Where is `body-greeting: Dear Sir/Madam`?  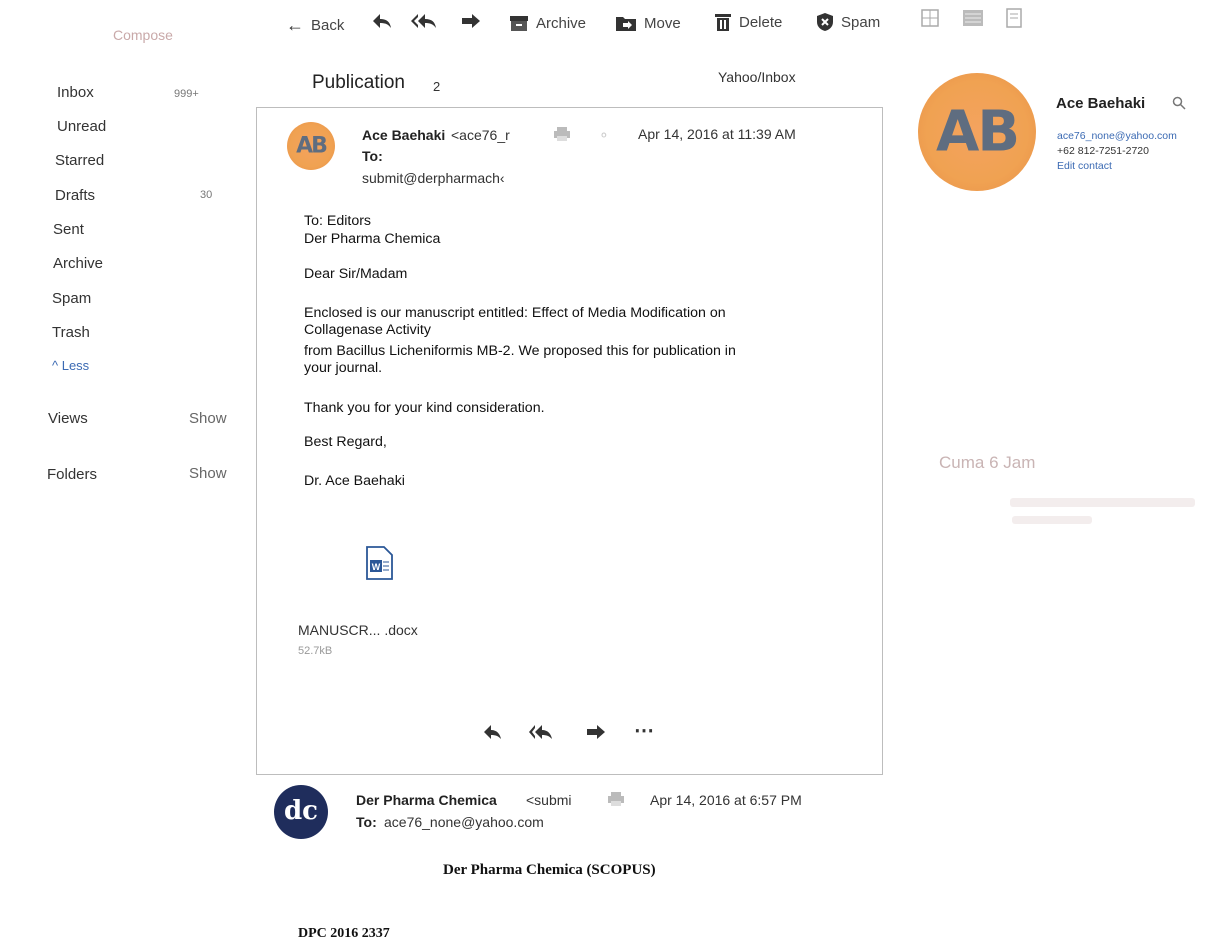 body-greeting: Dear Sir/Madam is located at coordinates (356, 274).